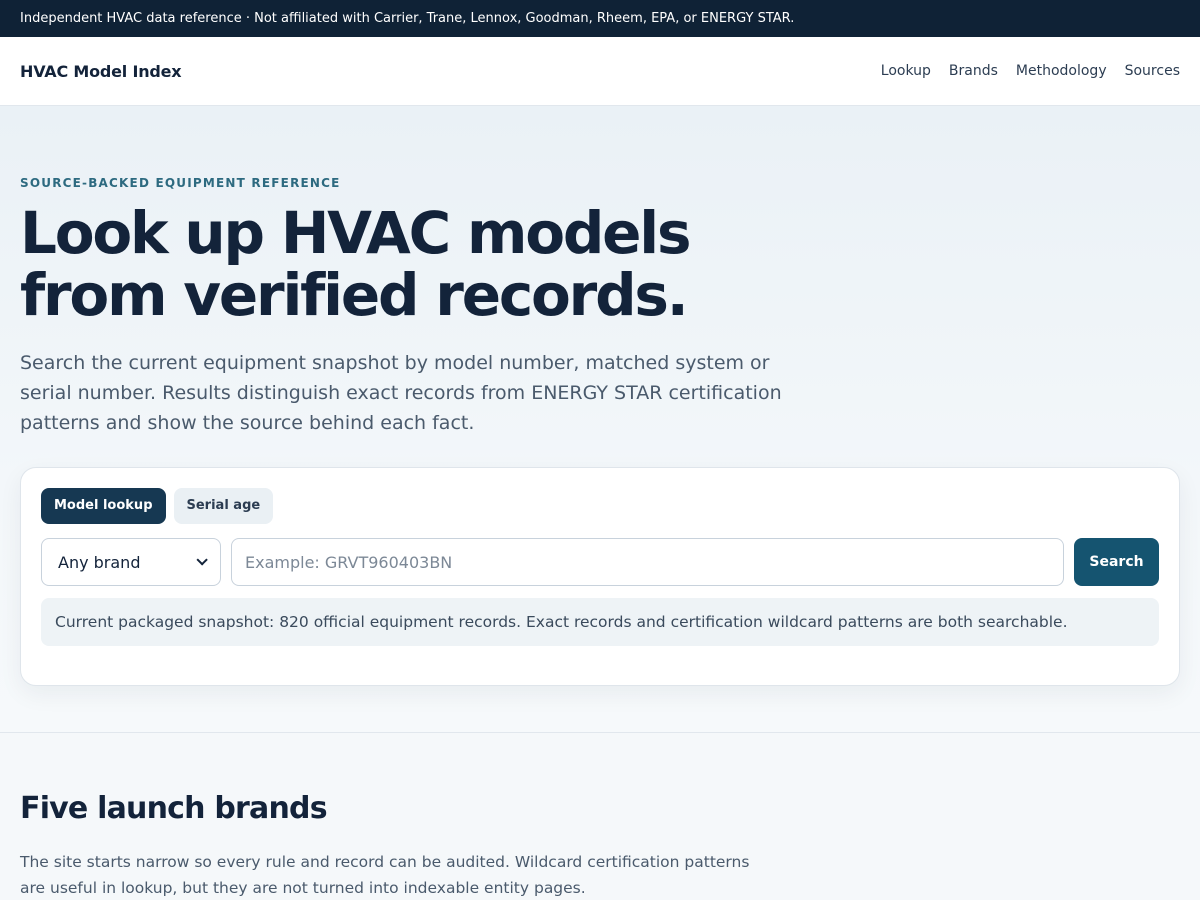  I want to click on site-logo: HVAC Model Index, so click(101, 71).